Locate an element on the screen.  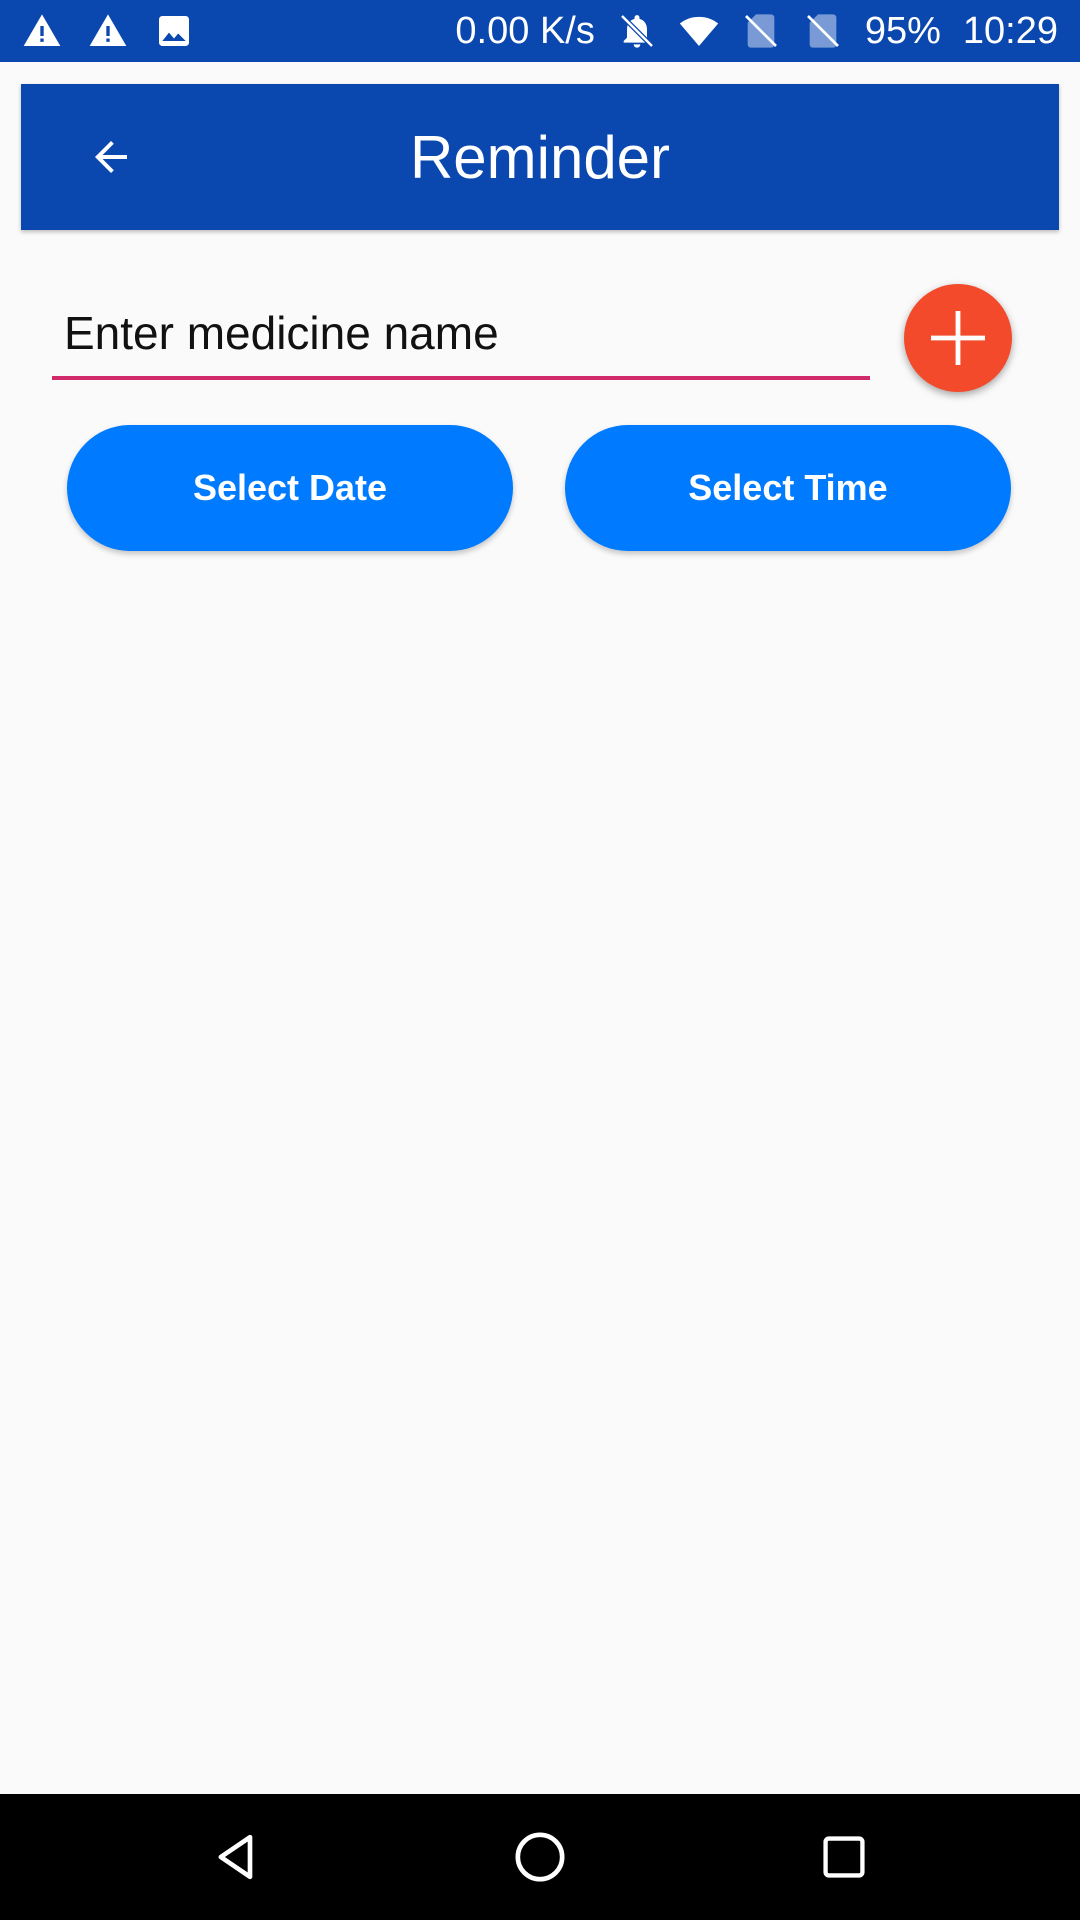
select-time-button: Select Time is located at coordinates (788, 488).